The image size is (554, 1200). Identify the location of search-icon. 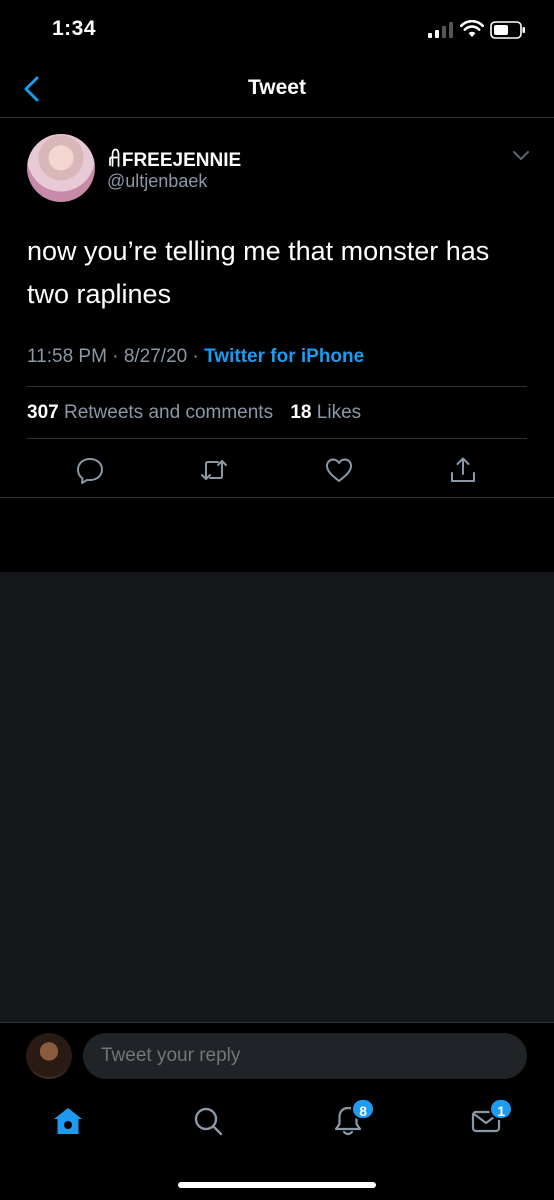
(208, 1121).